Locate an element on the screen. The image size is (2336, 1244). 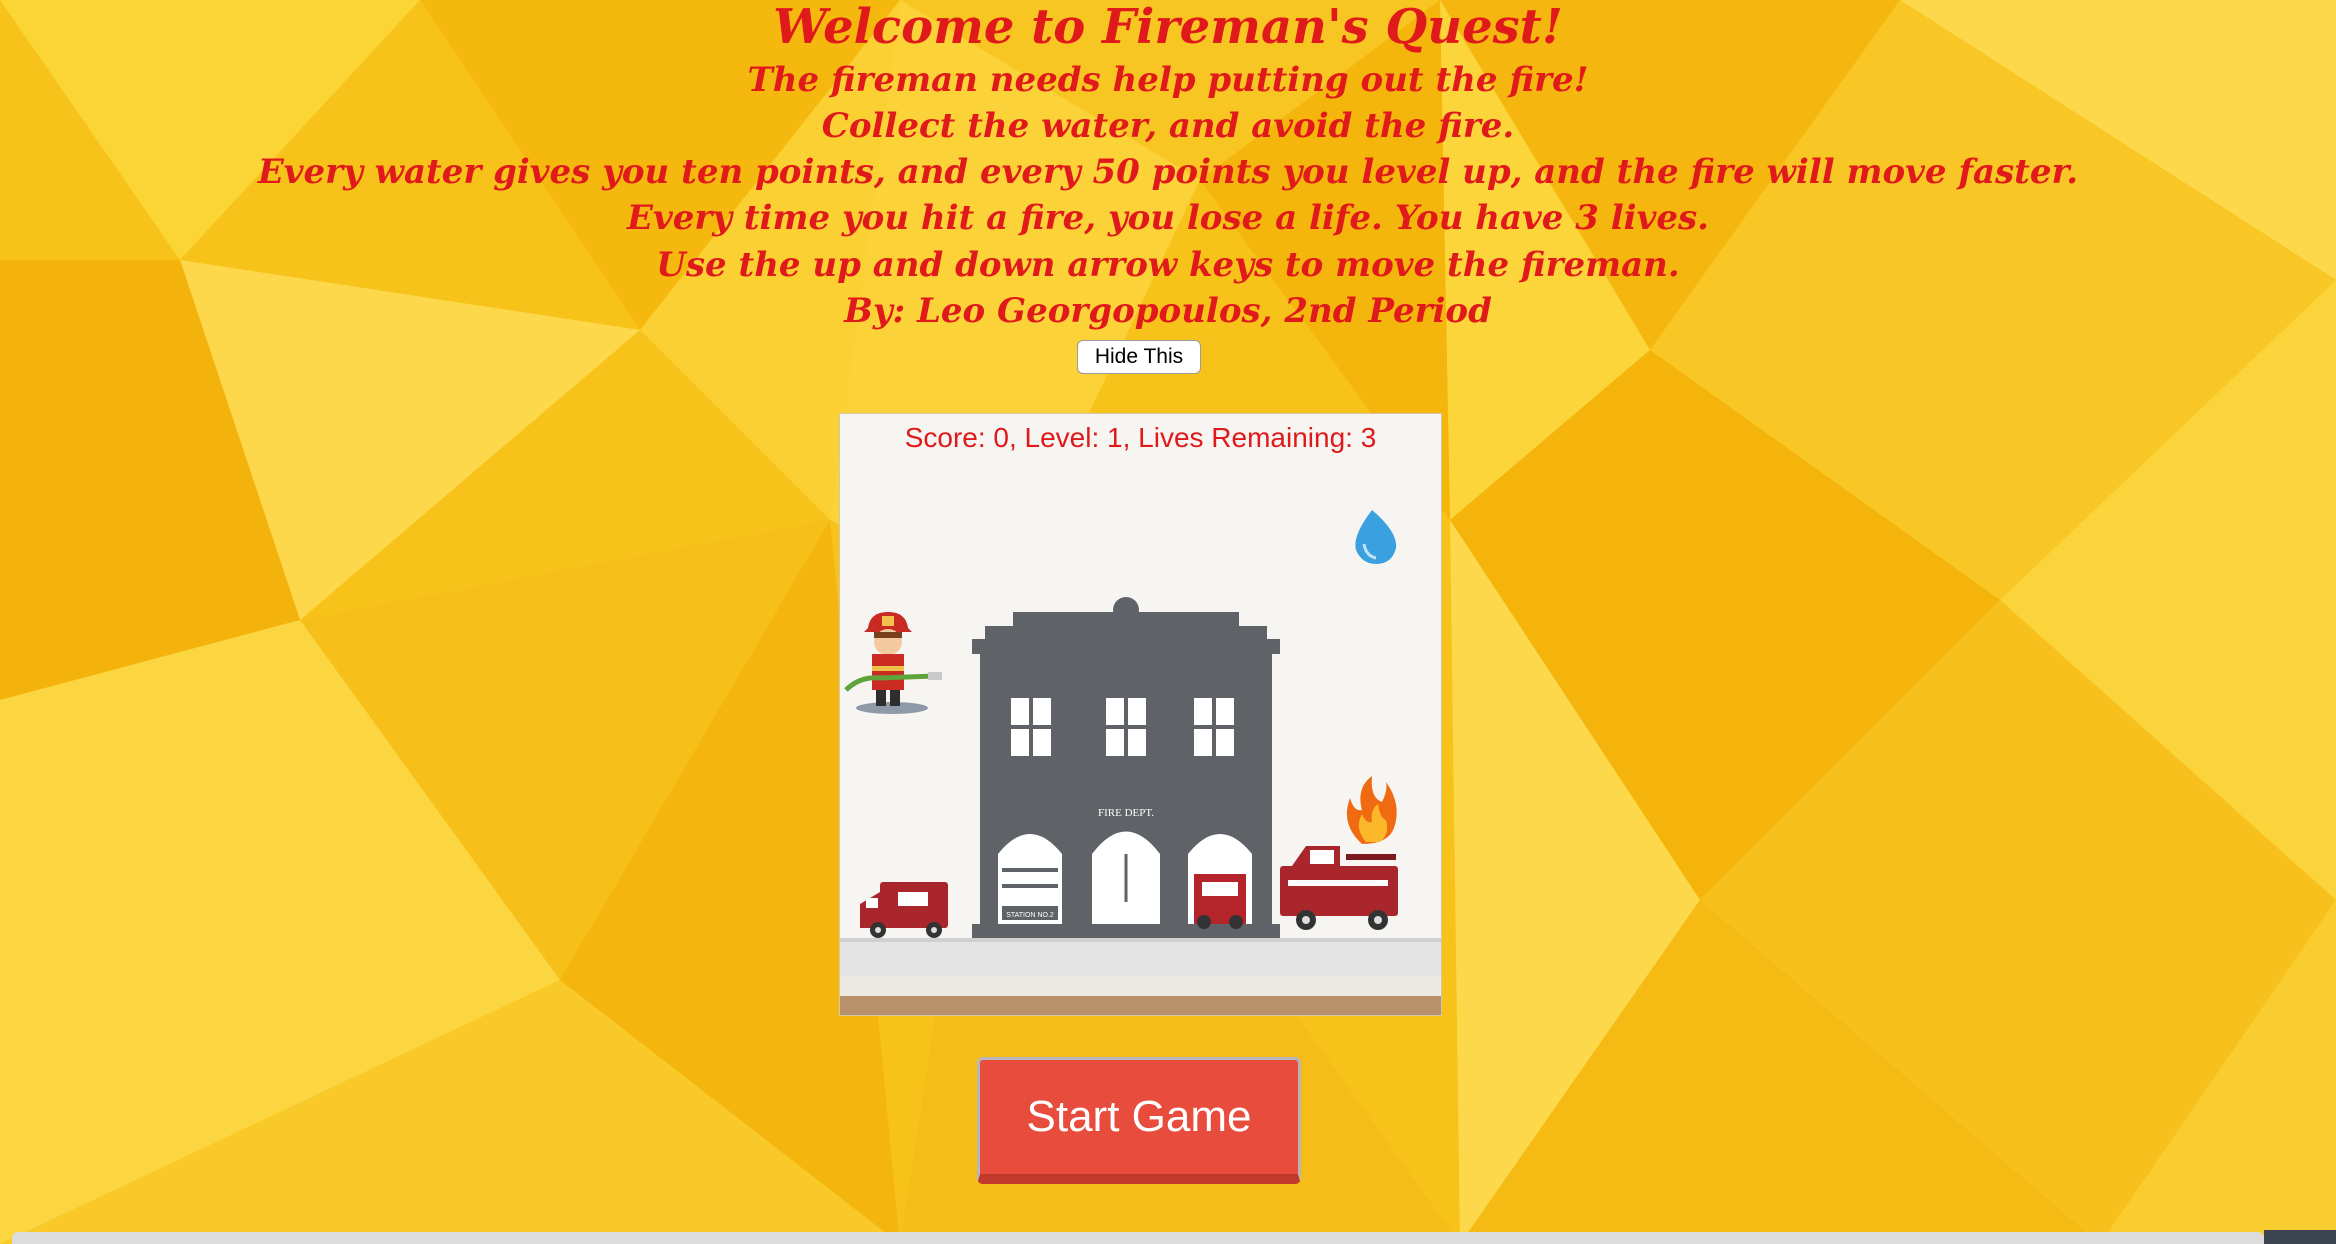
horizontal-scrollbar is located at coordinates (1138, 1238).